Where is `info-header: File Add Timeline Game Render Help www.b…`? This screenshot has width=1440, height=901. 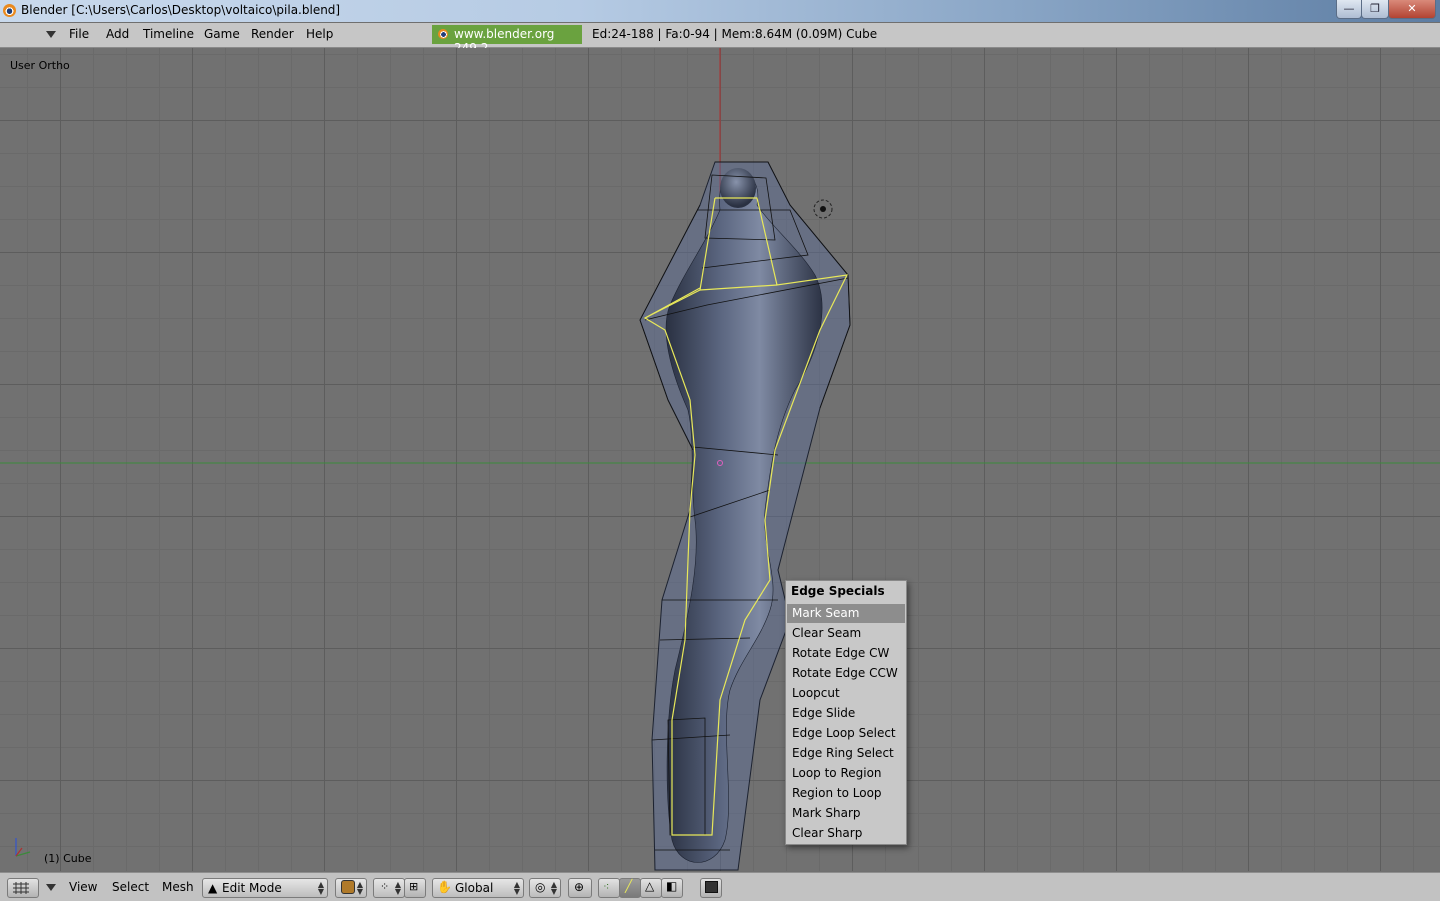
info-header: File Add Timeline Game Render Help www.b… is located at coordinates (720, 39).